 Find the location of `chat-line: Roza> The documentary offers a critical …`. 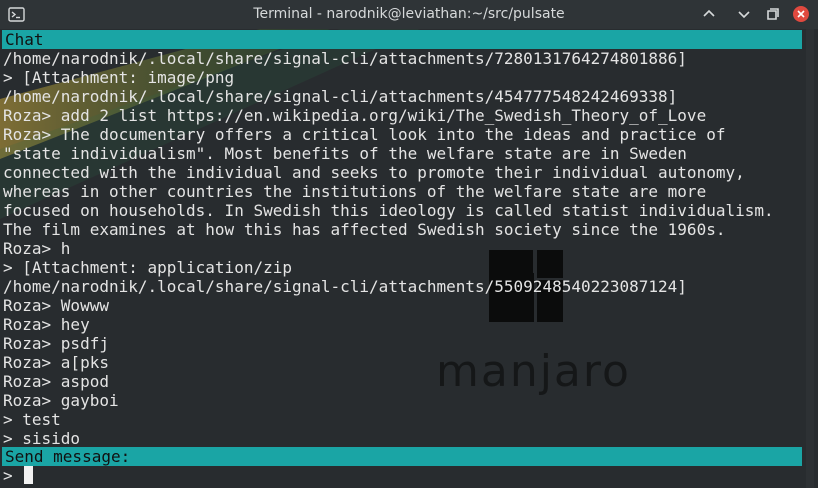

chat-line: Roza> The documentary offers a critical … is located at coordinates (364, 134).